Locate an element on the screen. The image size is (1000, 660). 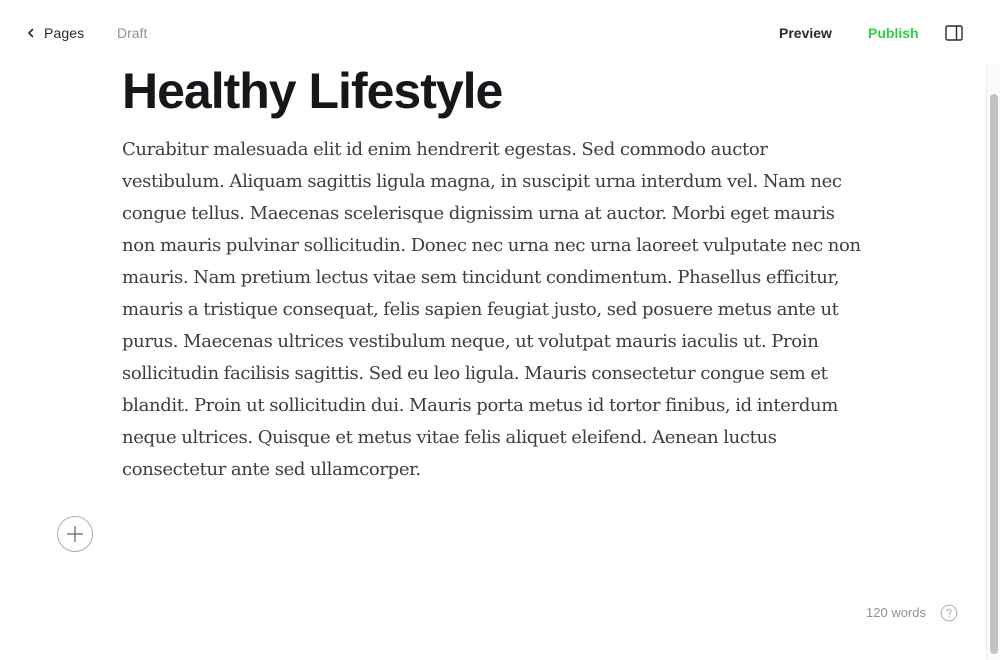
help-button is located at coordinates (949, 613).